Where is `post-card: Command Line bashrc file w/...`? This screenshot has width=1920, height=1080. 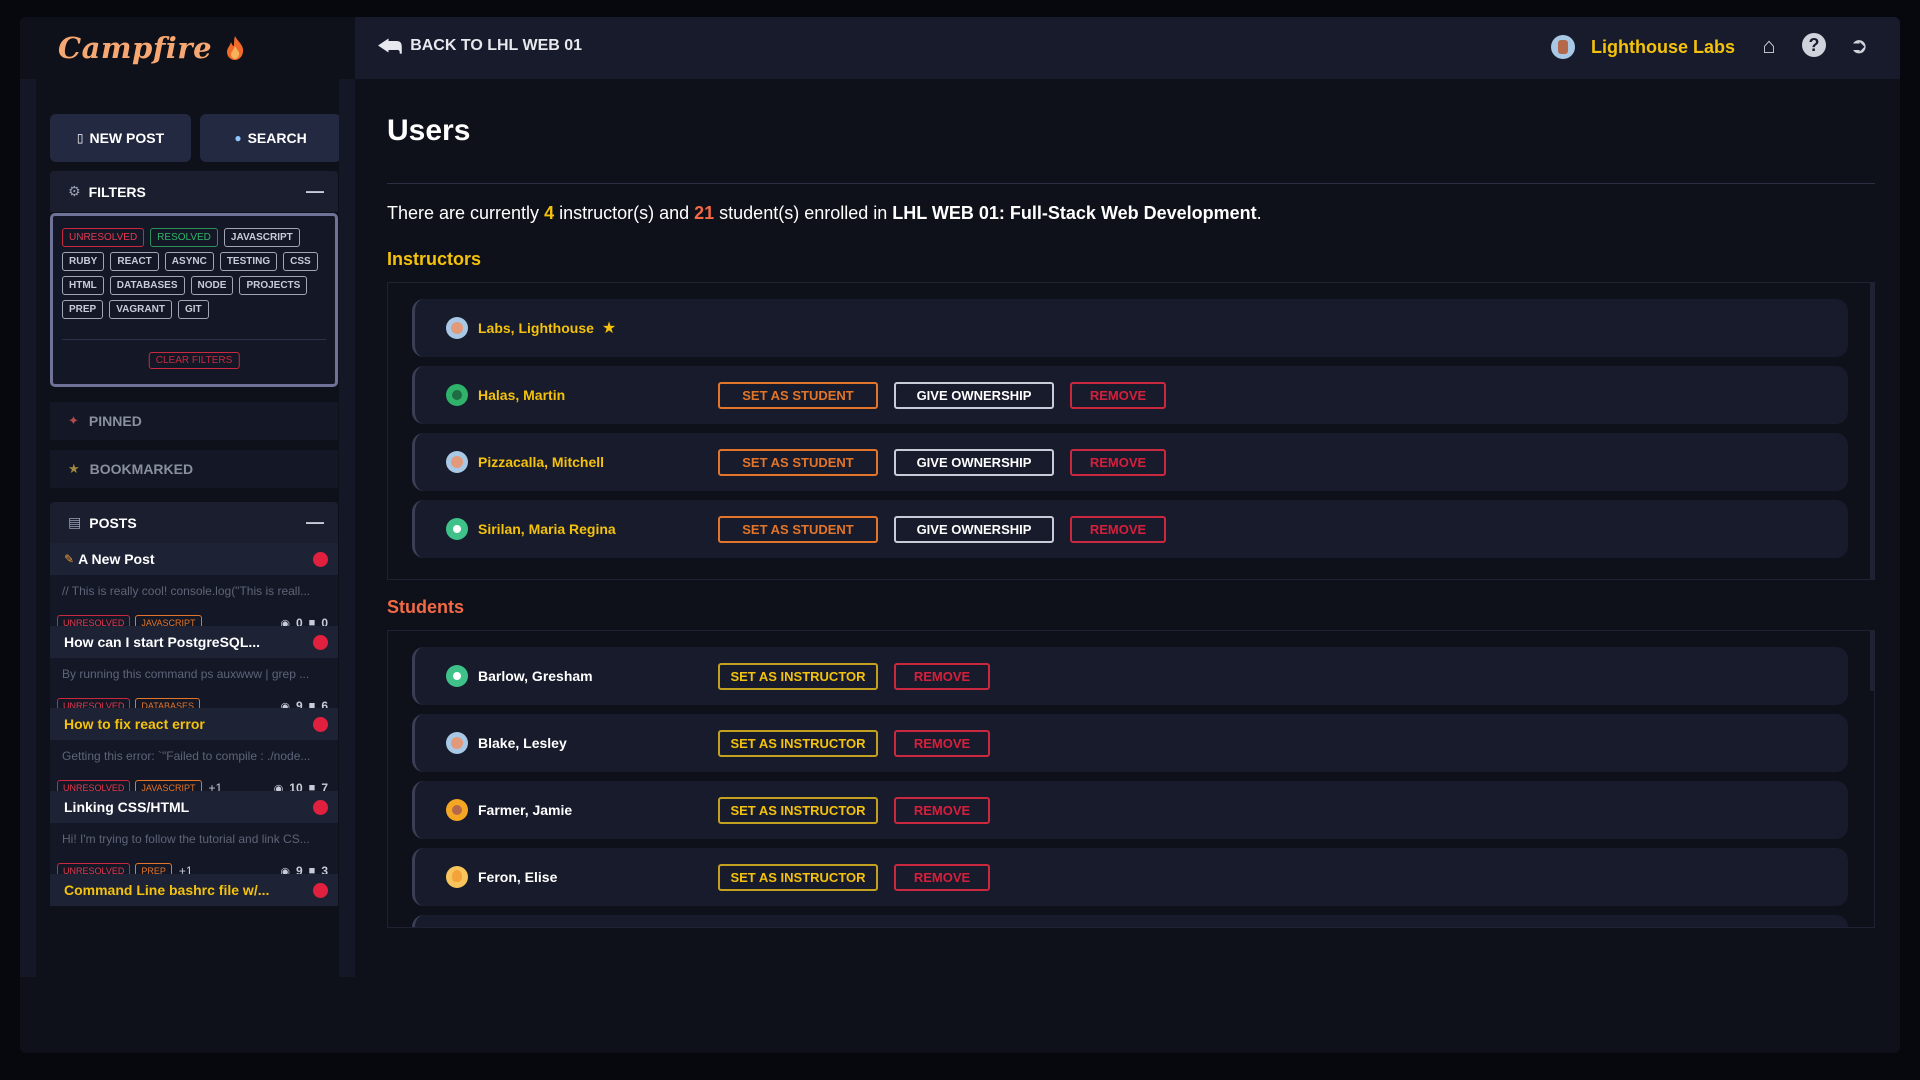
post-card: Command Line bashrc file w/... is located at coordinates (194, 890).